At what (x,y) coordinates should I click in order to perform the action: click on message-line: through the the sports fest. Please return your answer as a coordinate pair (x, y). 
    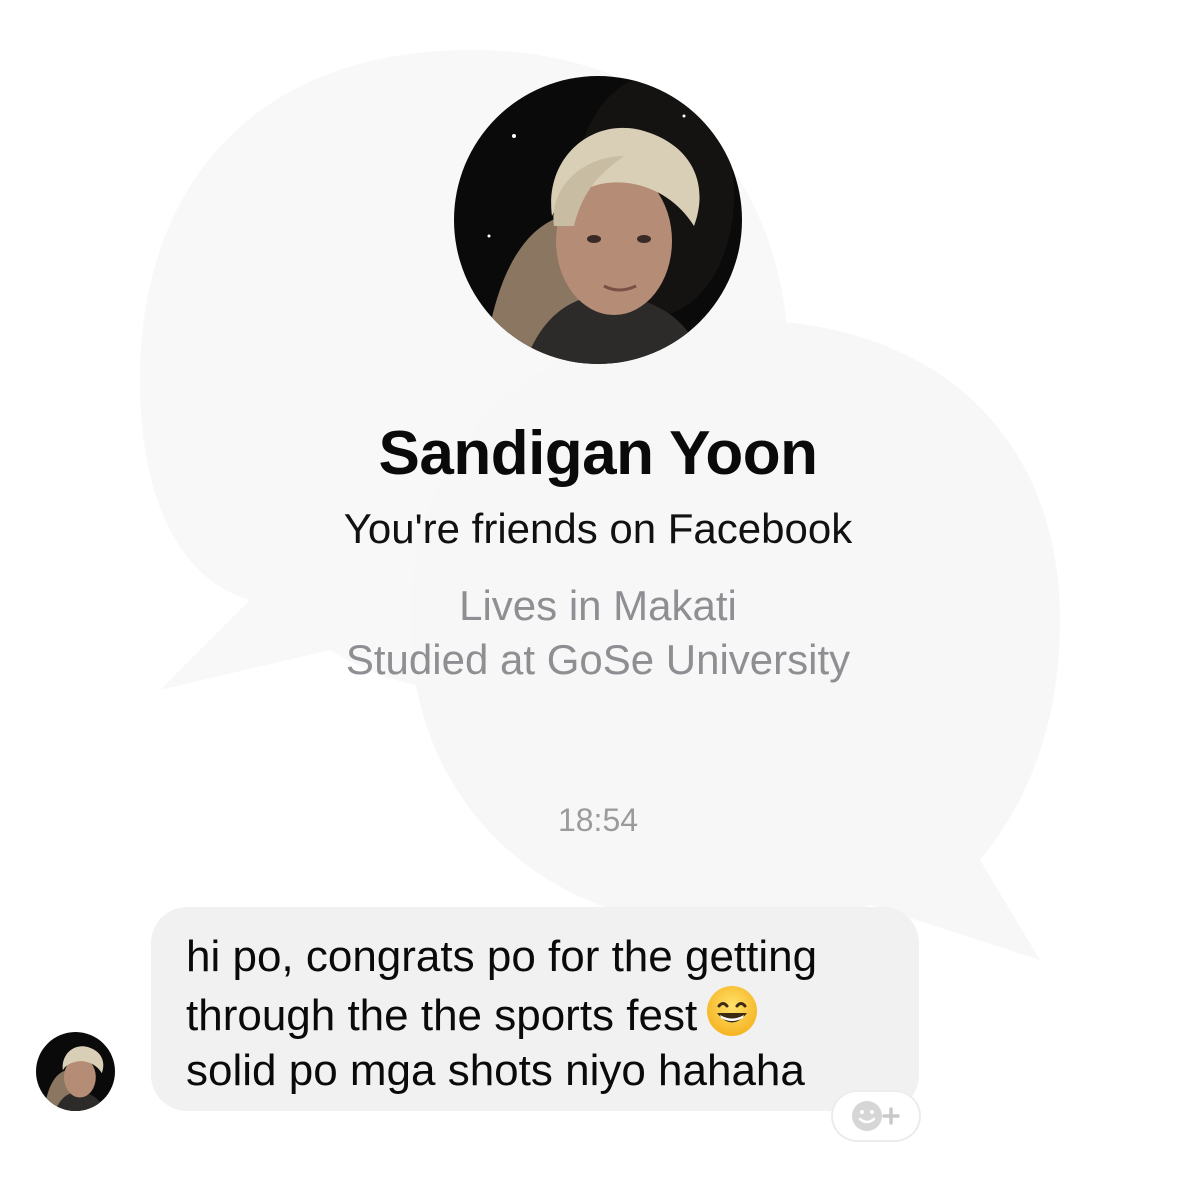
    Looking at the image, I should click on (442, 1015).